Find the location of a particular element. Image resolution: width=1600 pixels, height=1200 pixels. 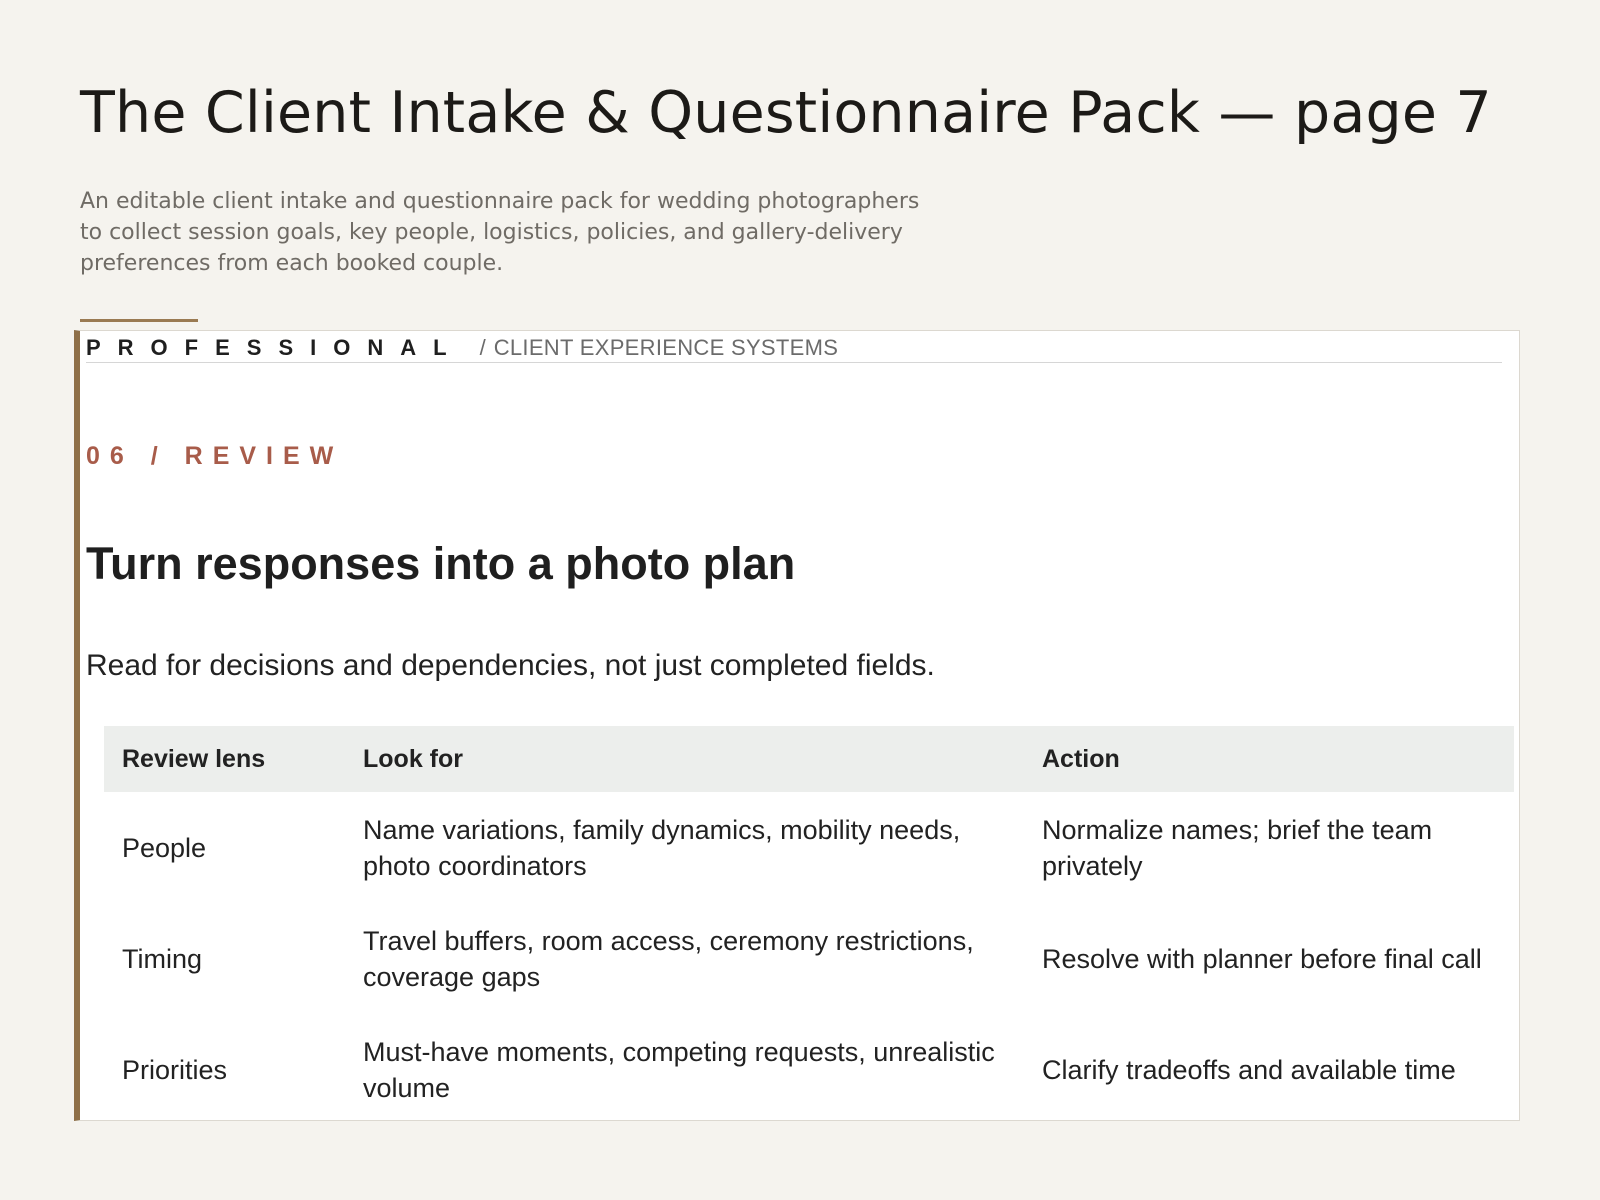

breadcrumb: CLIENT EXPERIENCE SYSTEMS is located at coordinates (666, 347).